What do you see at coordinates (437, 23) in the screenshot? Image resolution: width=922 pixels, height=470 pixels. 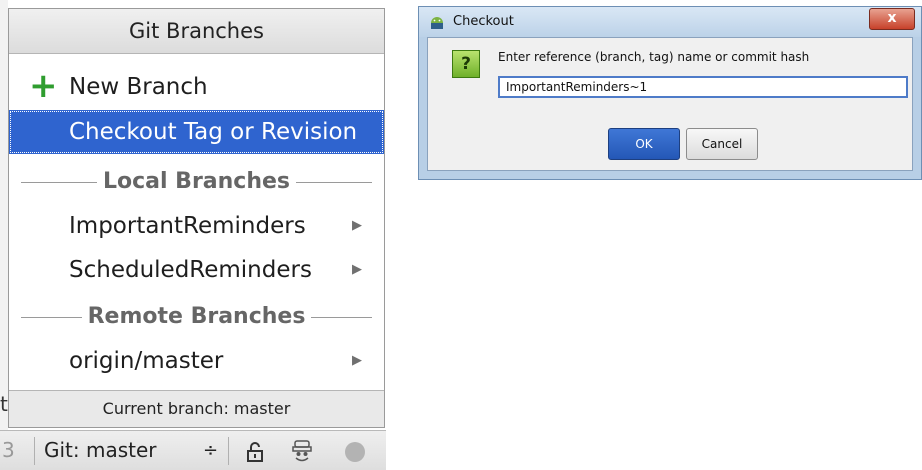 I see `android-icon` at bounding box center [437, 23].